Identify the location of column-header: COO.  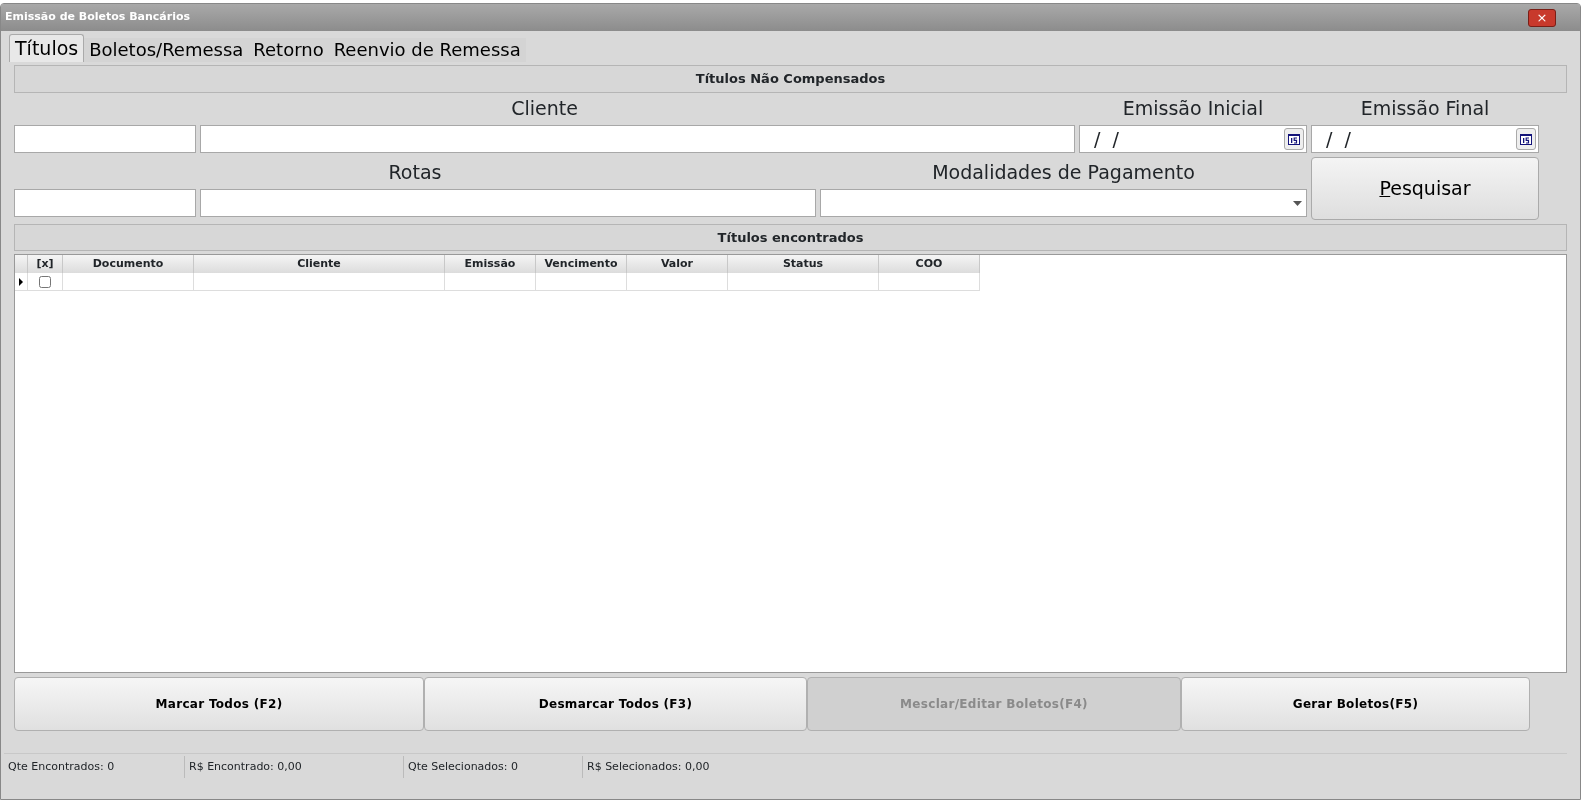
(929, 264).